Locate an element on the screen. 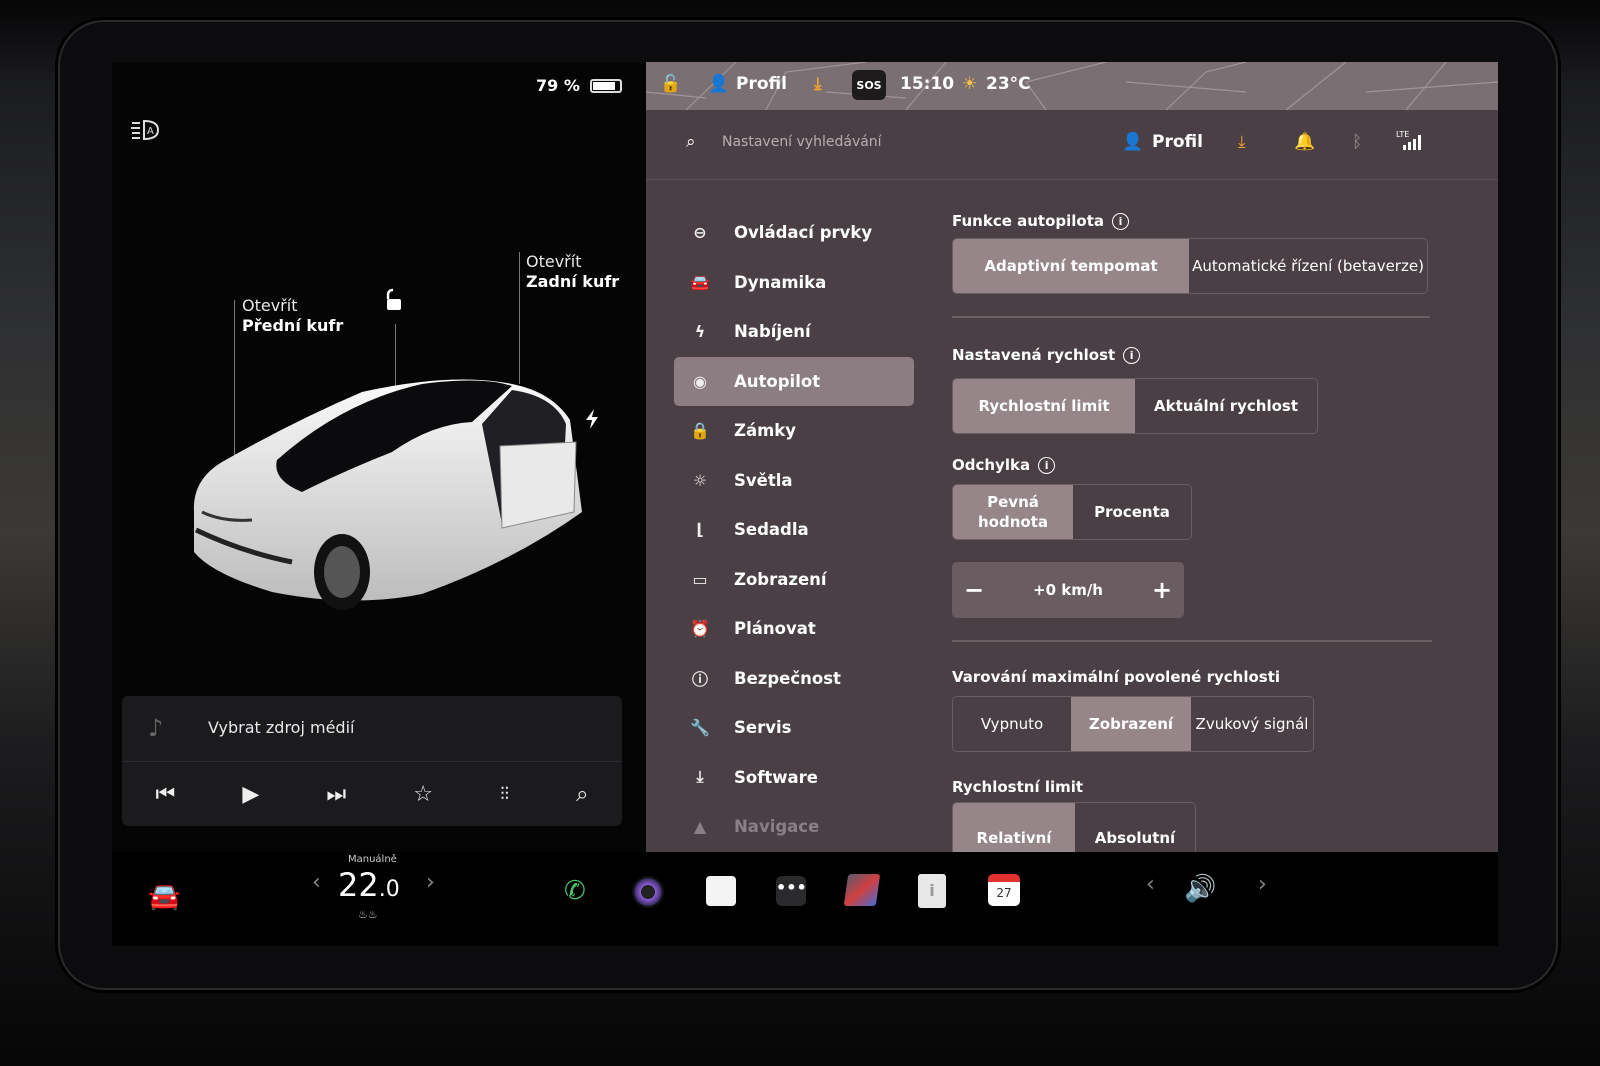 The height and width of the screenshot is (1066, 1600). offset-stepper: − +0 km/h + is located at coordinates (1068, 590).